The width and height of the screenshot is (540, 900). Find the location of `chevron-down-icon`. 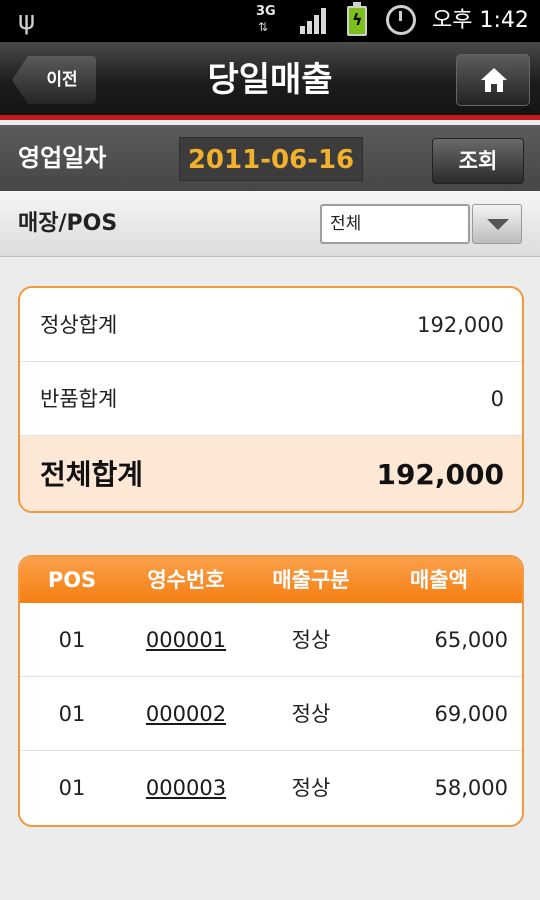

chevron-down-icon is located at coordinates (498, 224).